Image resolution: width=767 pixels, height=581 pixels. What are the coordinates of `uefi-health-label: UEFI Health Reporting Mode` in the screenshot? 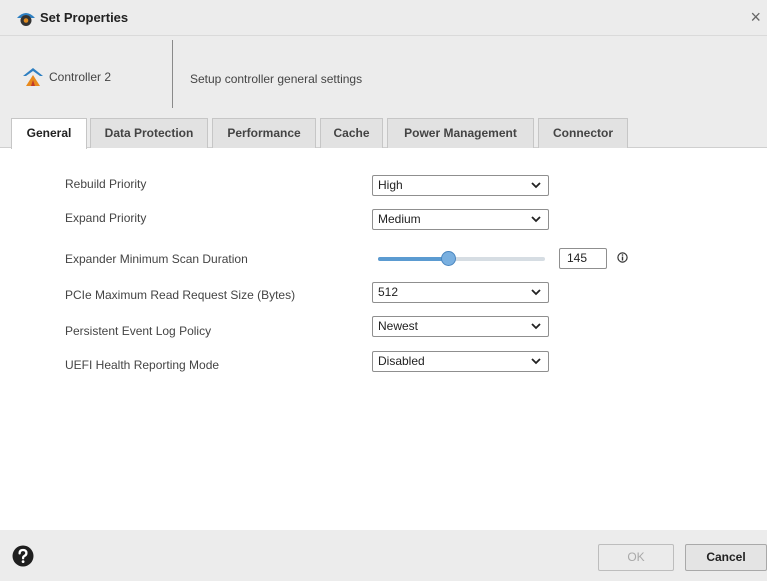 It's located at (142, 365).